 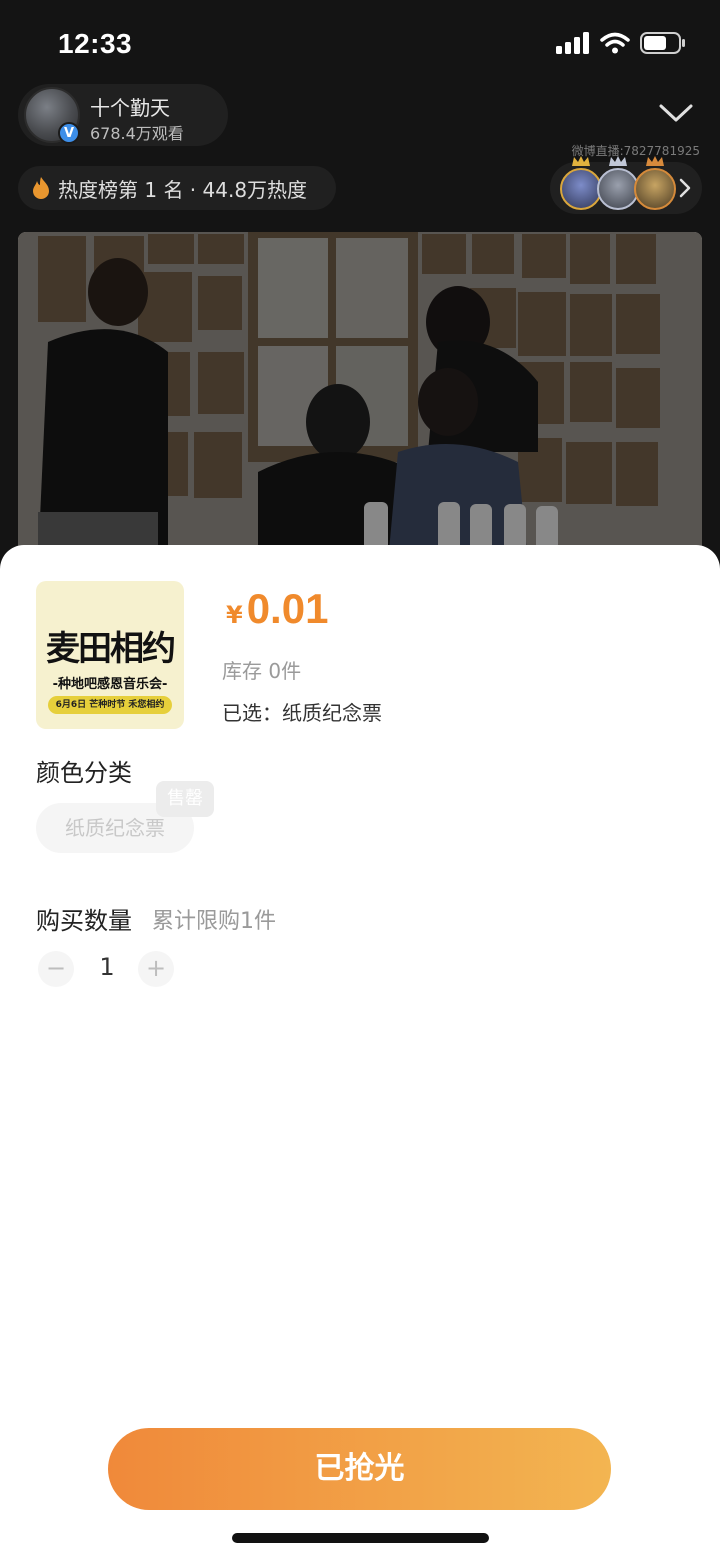 What do you see at coordinates (183, 189) in the screenshot?
I see `hot-rank-text: 热度榜第 1 名 · 44.8万热度` at bounding box center [183, 189].